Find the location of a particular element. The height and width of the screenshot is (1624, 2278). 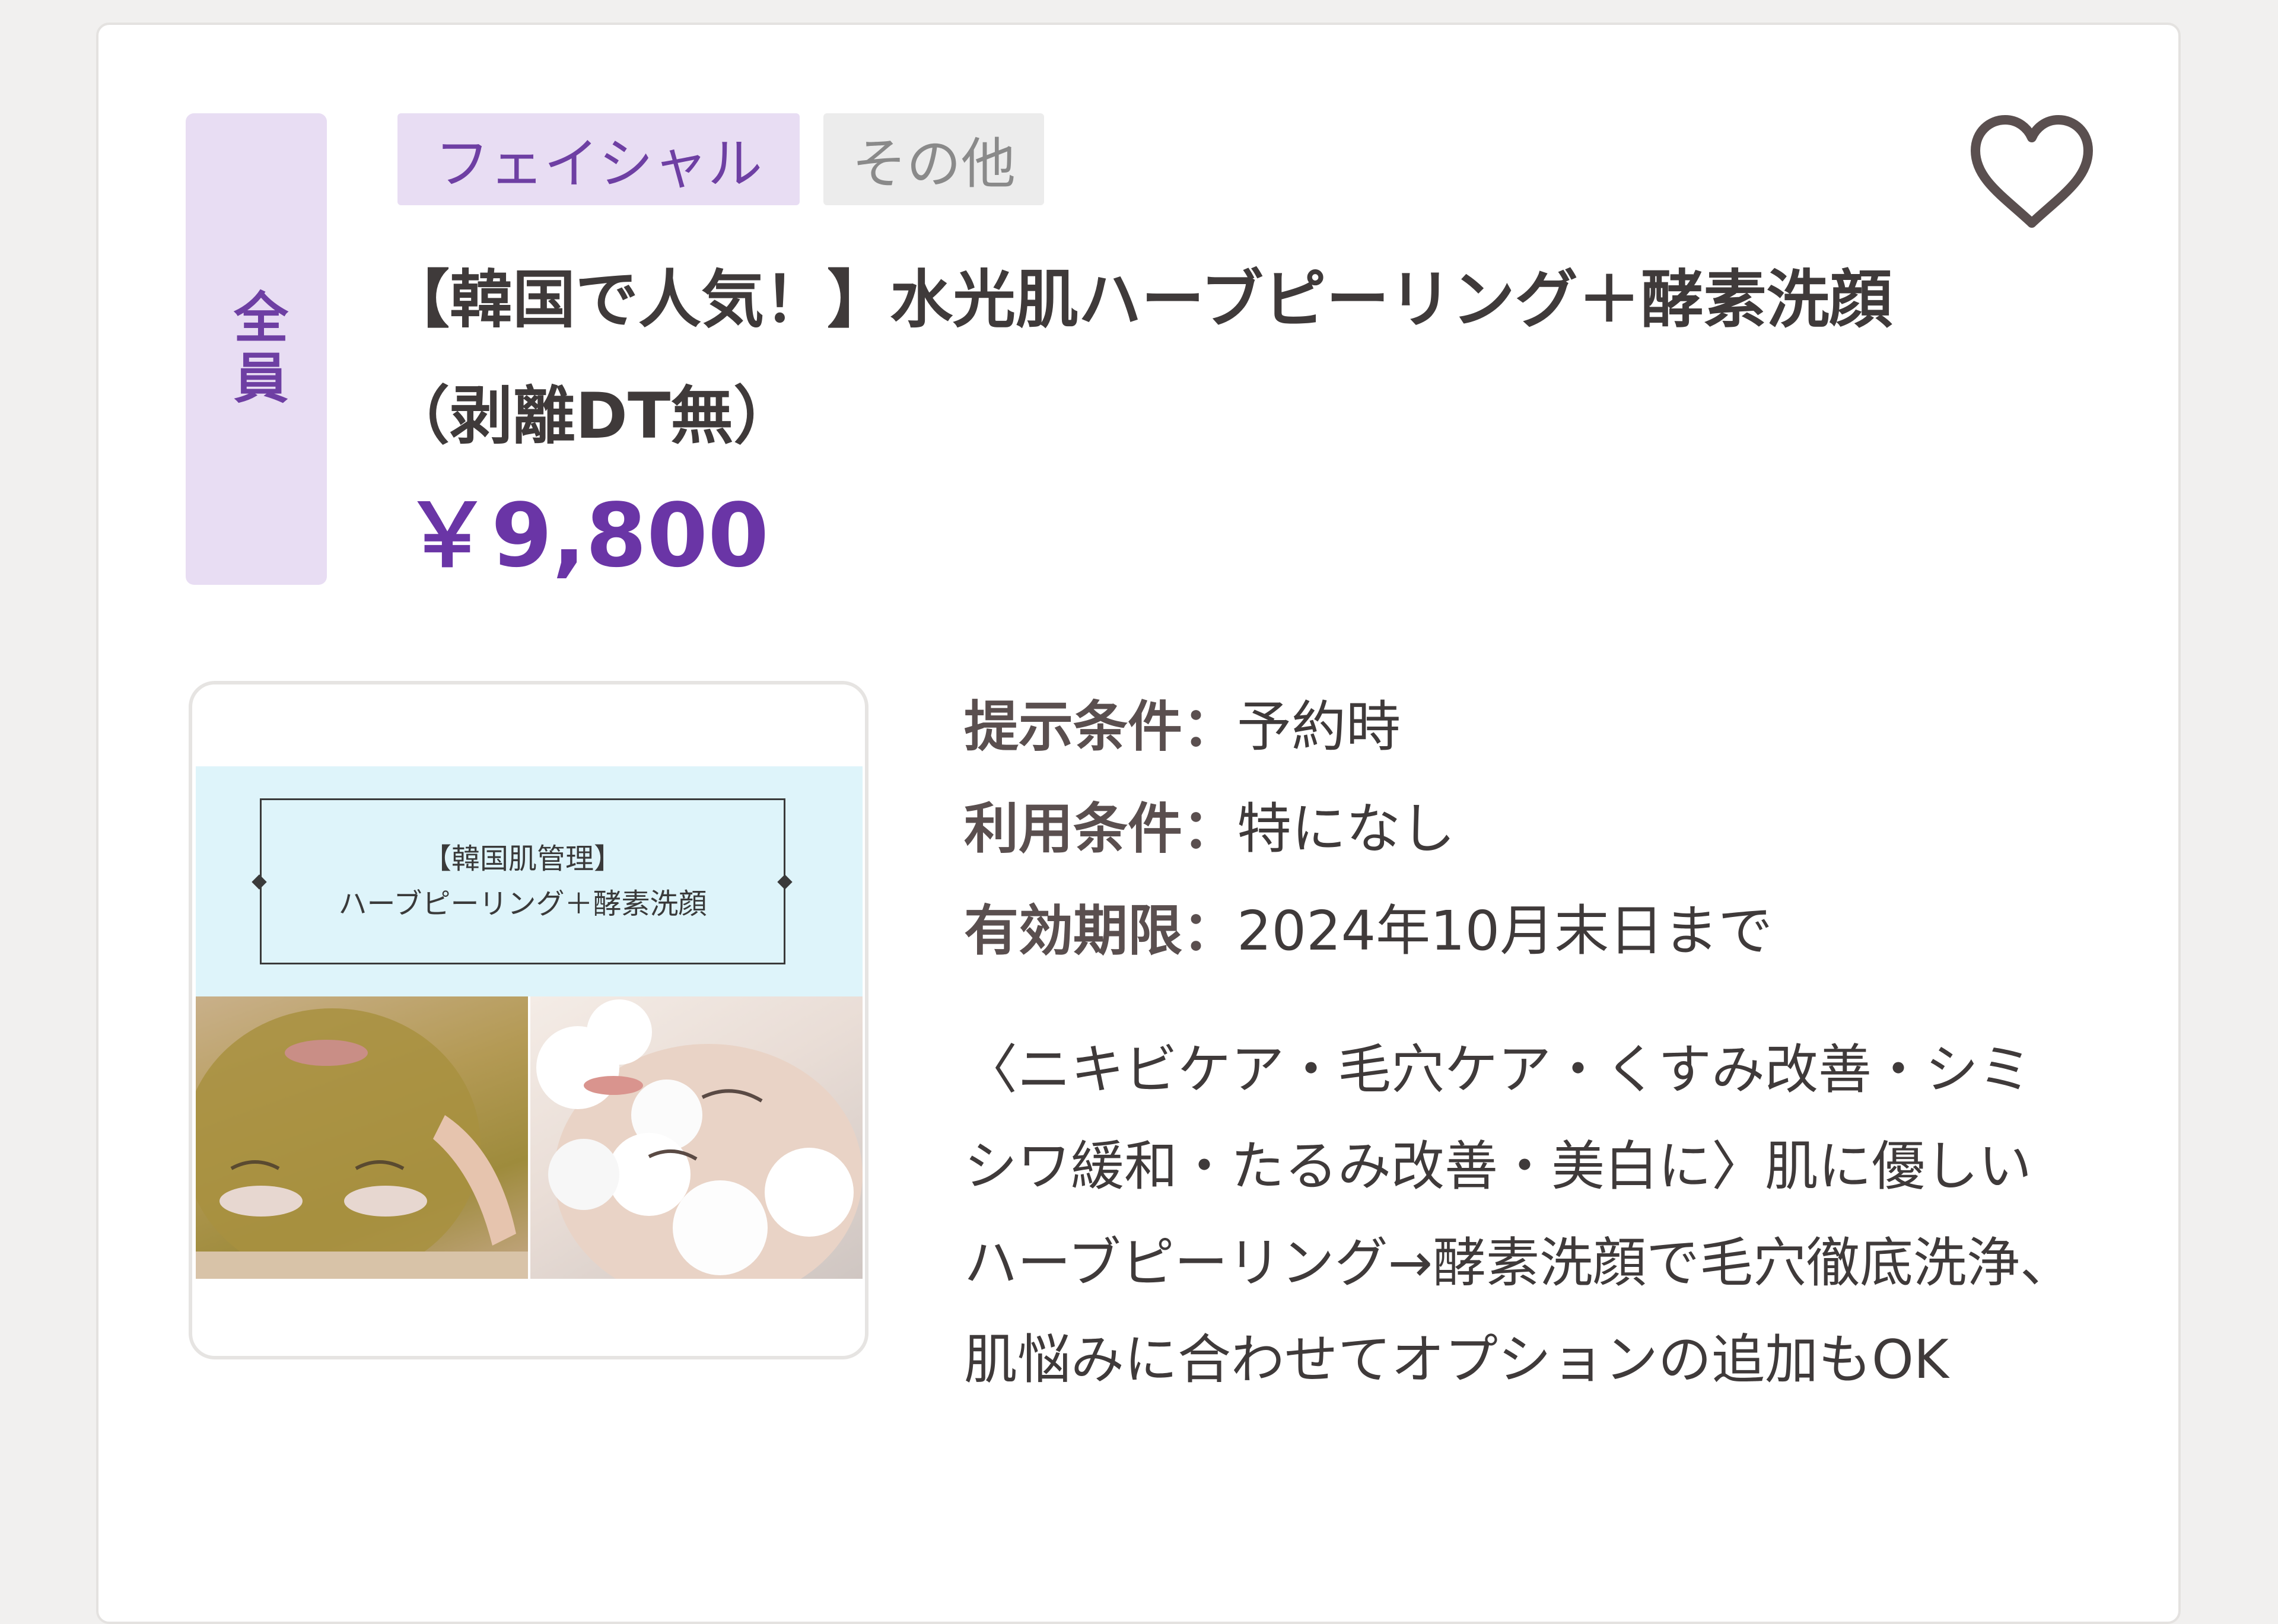

photo-herbal-peel is located at coordinates (362, 1137).